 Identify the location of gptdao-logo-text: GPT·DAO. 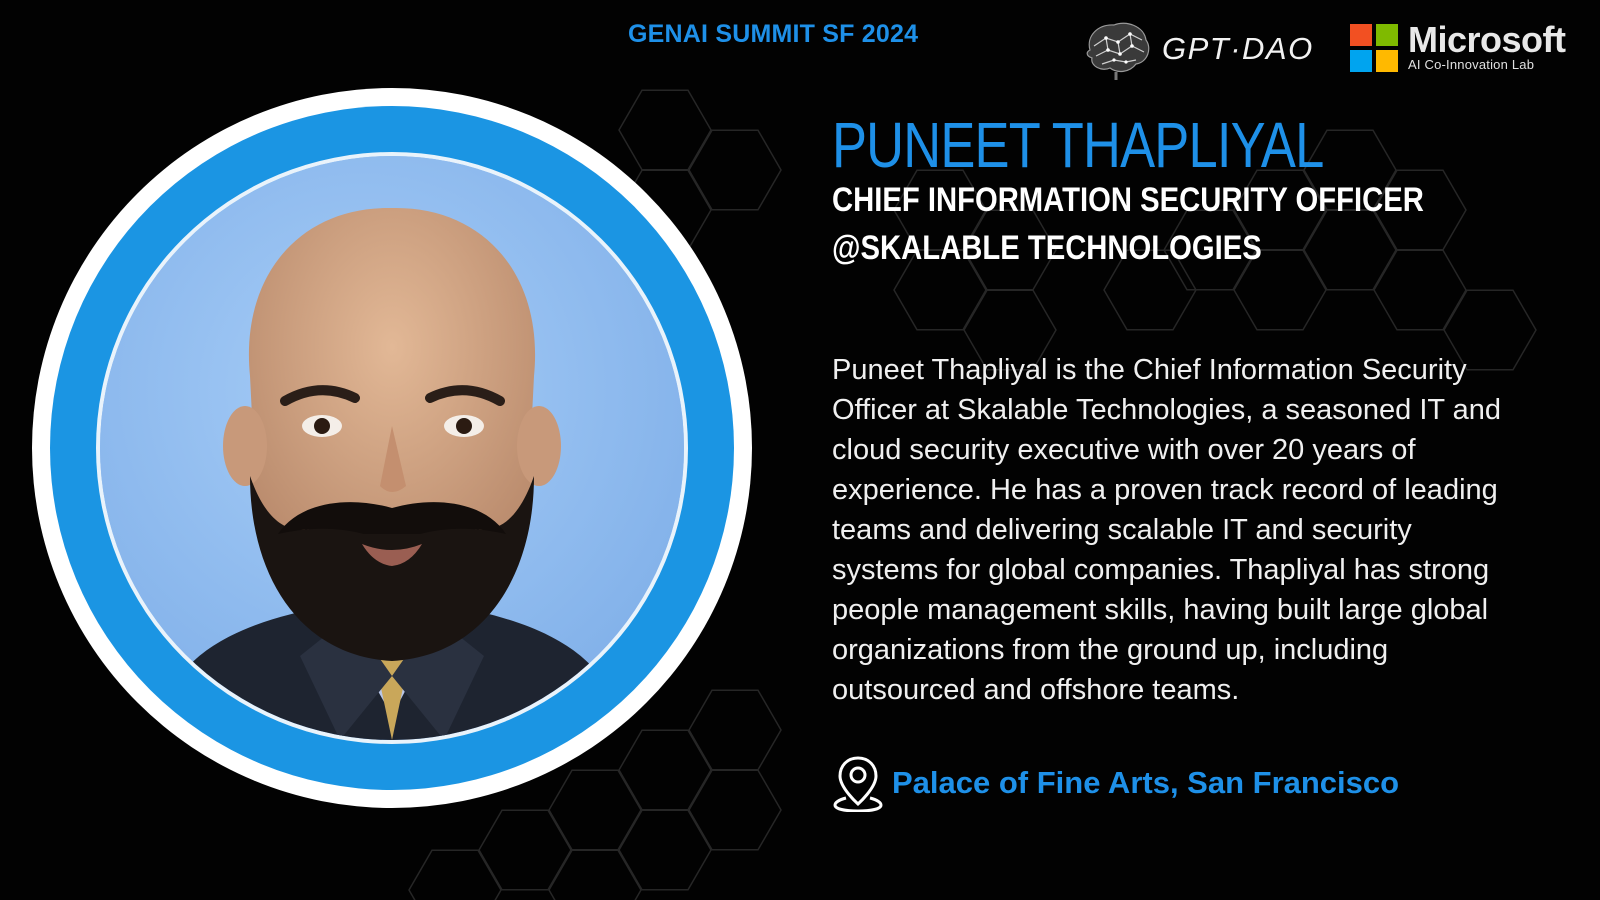
(1238, 48).